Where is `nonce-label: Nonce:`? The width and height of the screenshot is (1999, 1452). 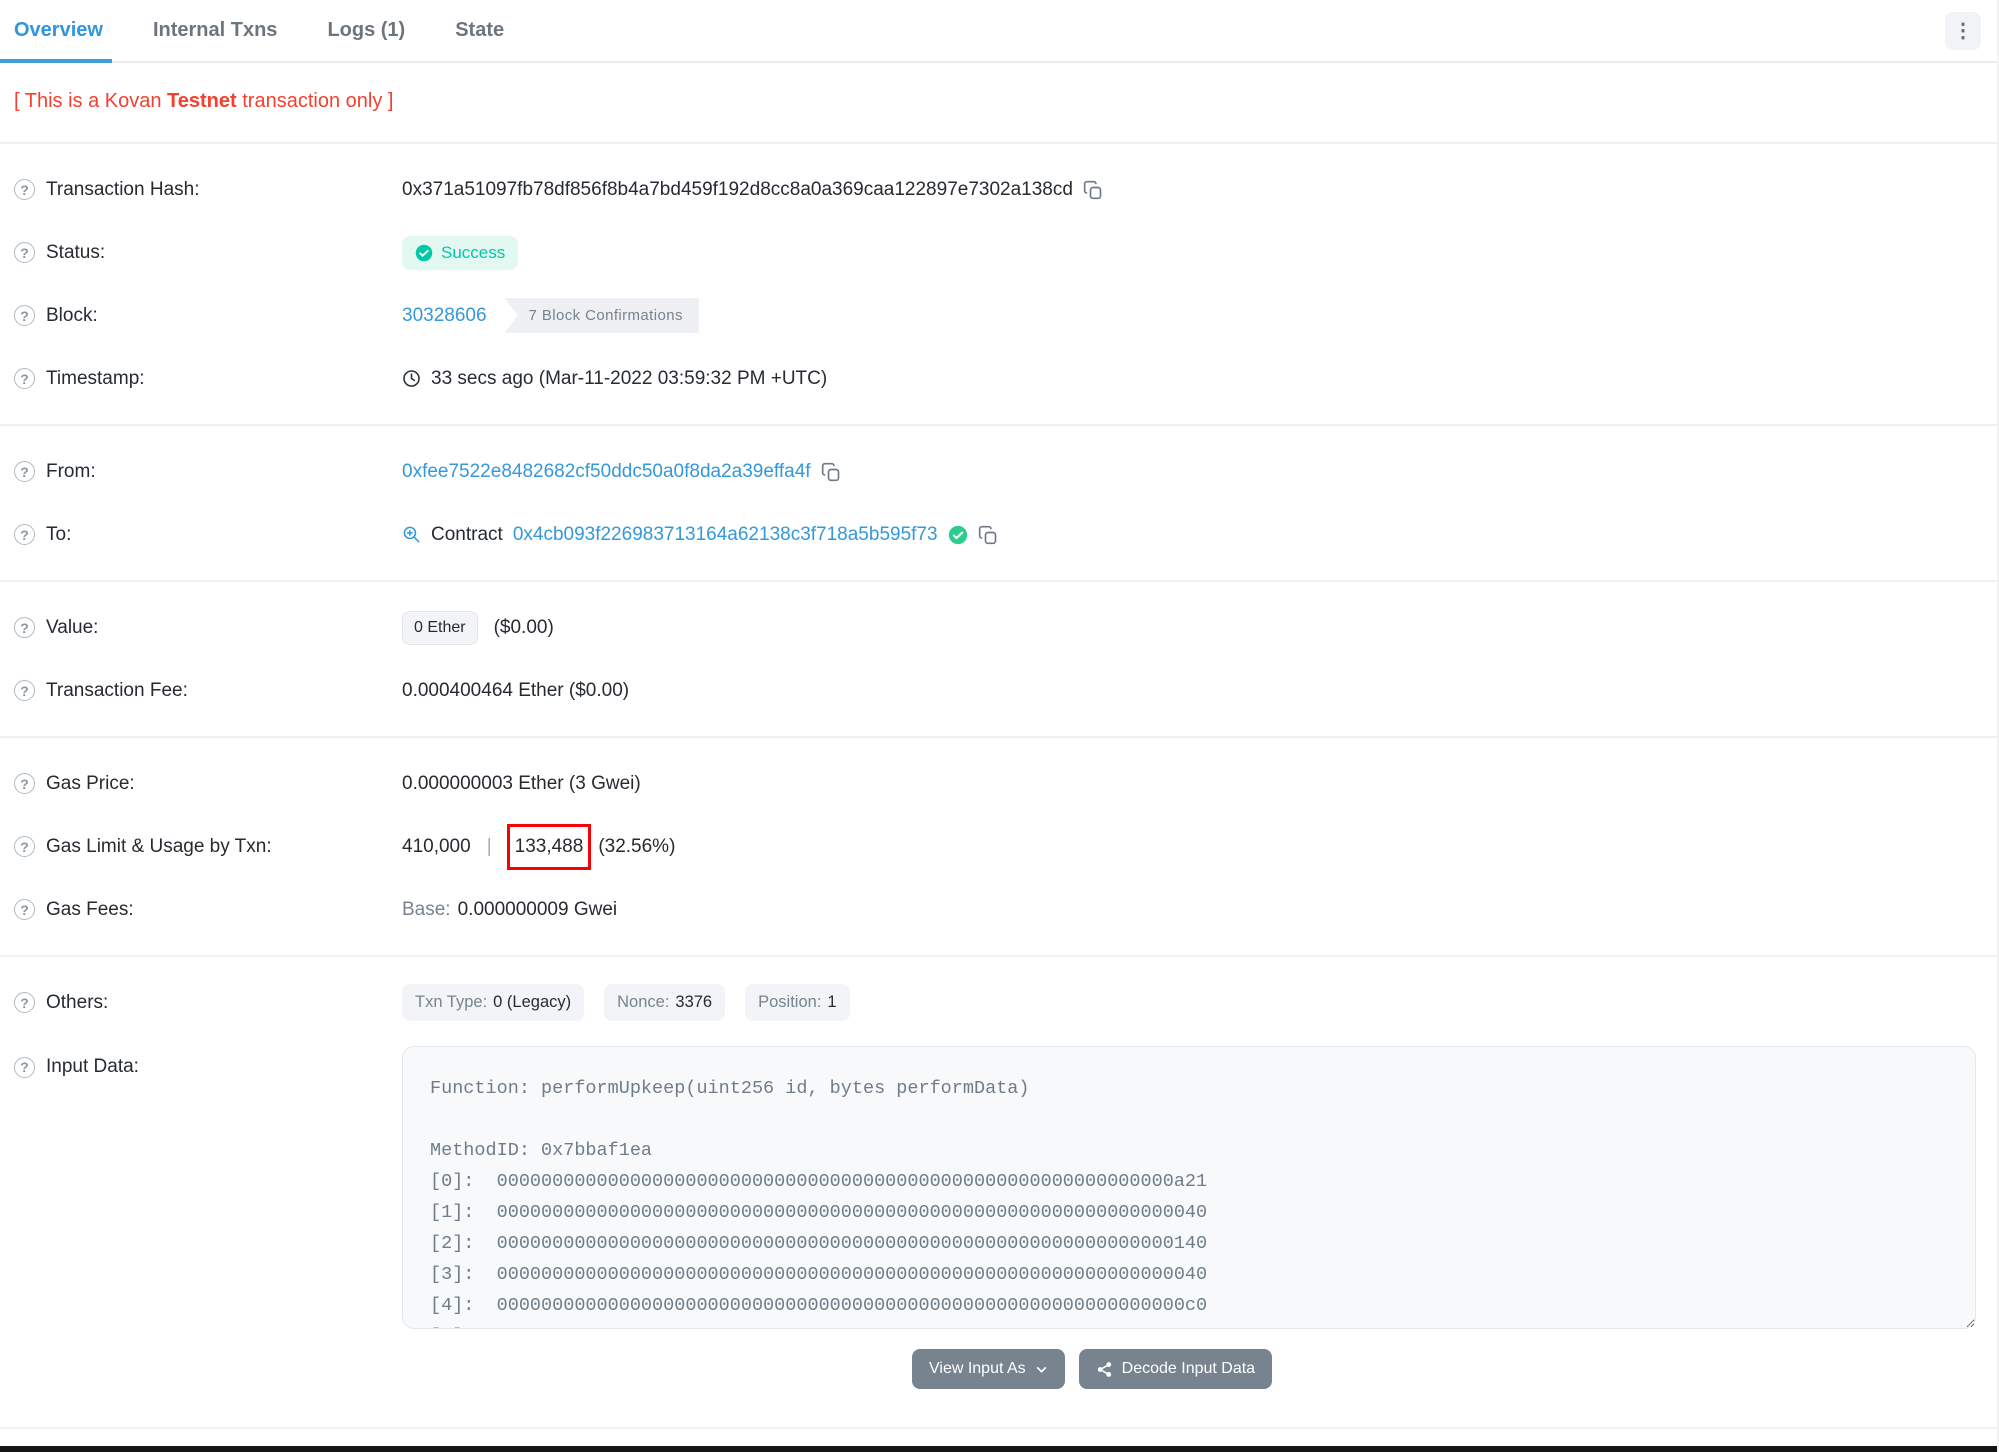
nonce-label: Nonce: is located at coordinates (643, 1002).